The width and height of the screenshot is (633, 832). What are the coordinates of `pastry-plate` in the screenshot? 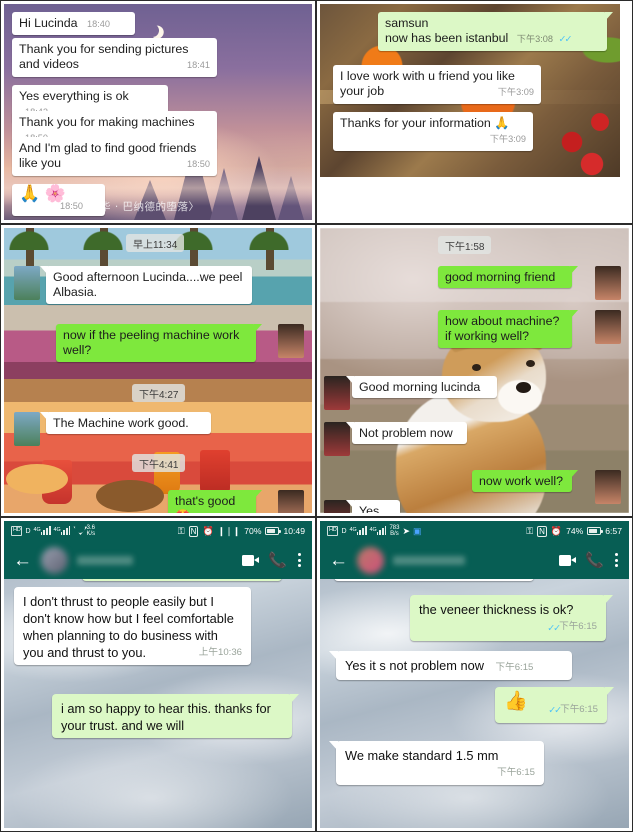 It's located at (130, 496).